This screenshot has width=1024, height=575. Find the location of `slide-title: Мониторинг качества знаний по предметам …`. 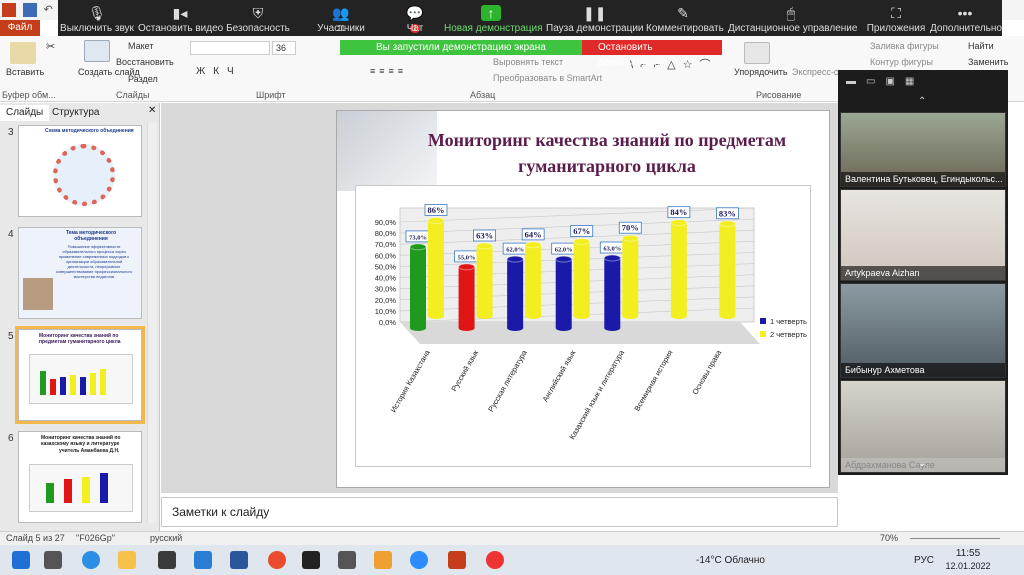

slide-title: Мониторинг качества знаний по предметам … is located at coordinates (603, 153).